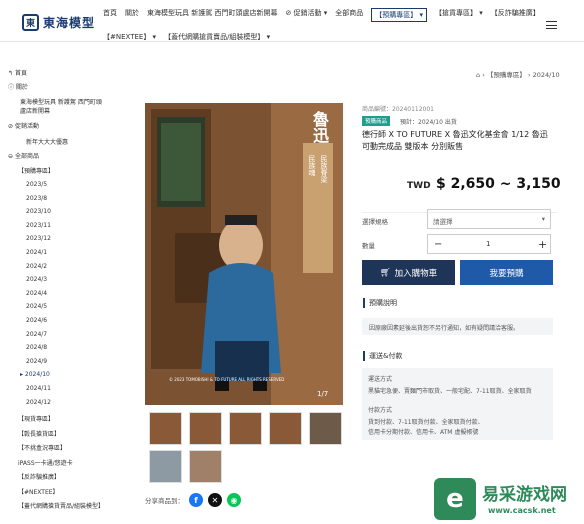 The width and height of the screenshot is (584, 524). I want to click on preorder-panel: 因原廠因素延後出貨恕不另行通知，如有疑問請洽客服。, so click(457, 326).